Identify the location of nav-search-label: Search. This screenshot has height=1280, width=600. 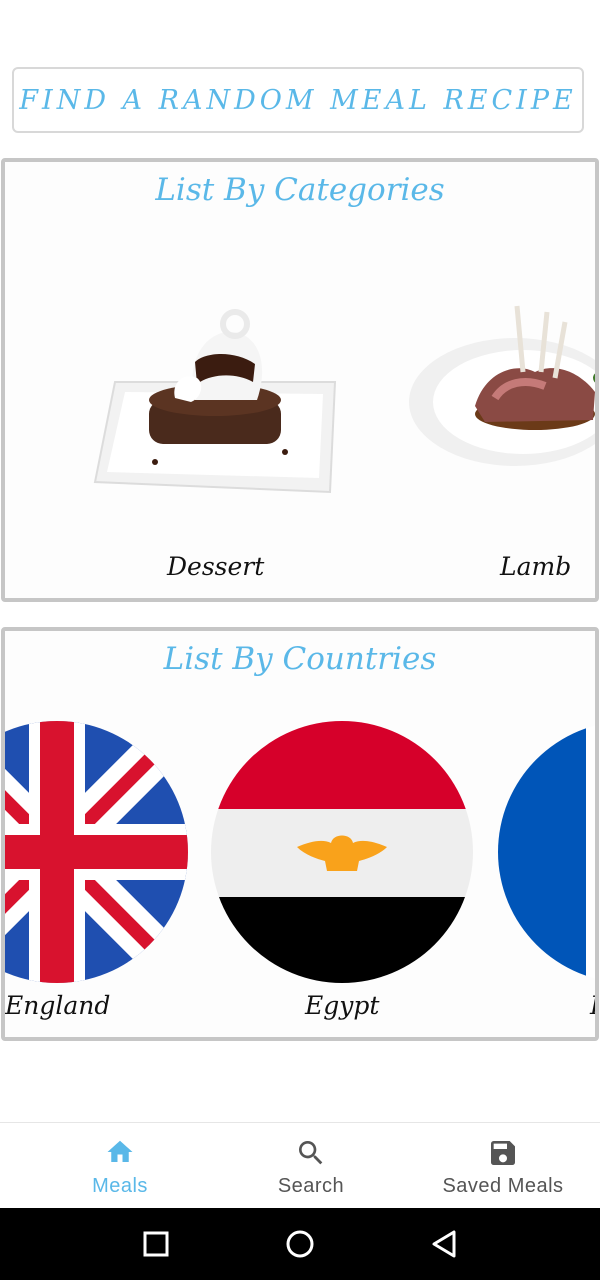
(311, 1186).